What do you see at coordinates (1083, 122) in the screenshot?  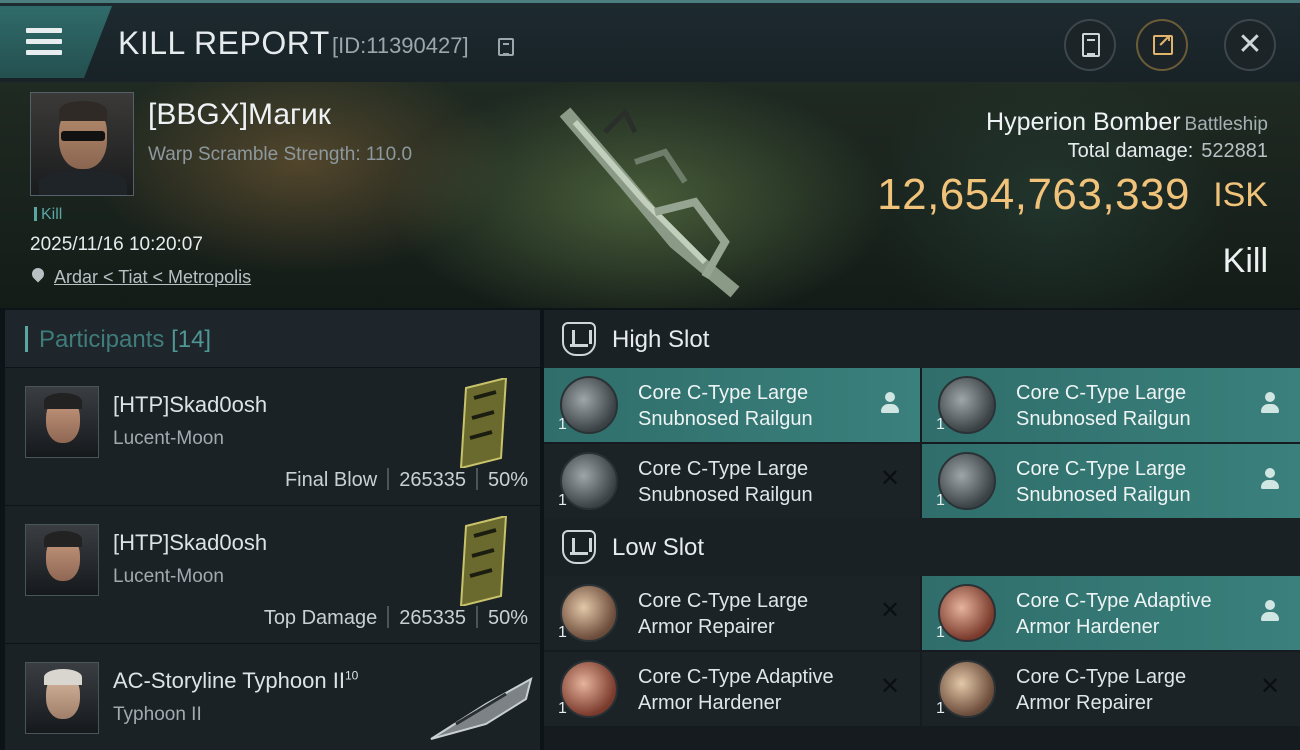 I see `ship-type: Hyperion Bomber` at bounding box center [1083, 122].